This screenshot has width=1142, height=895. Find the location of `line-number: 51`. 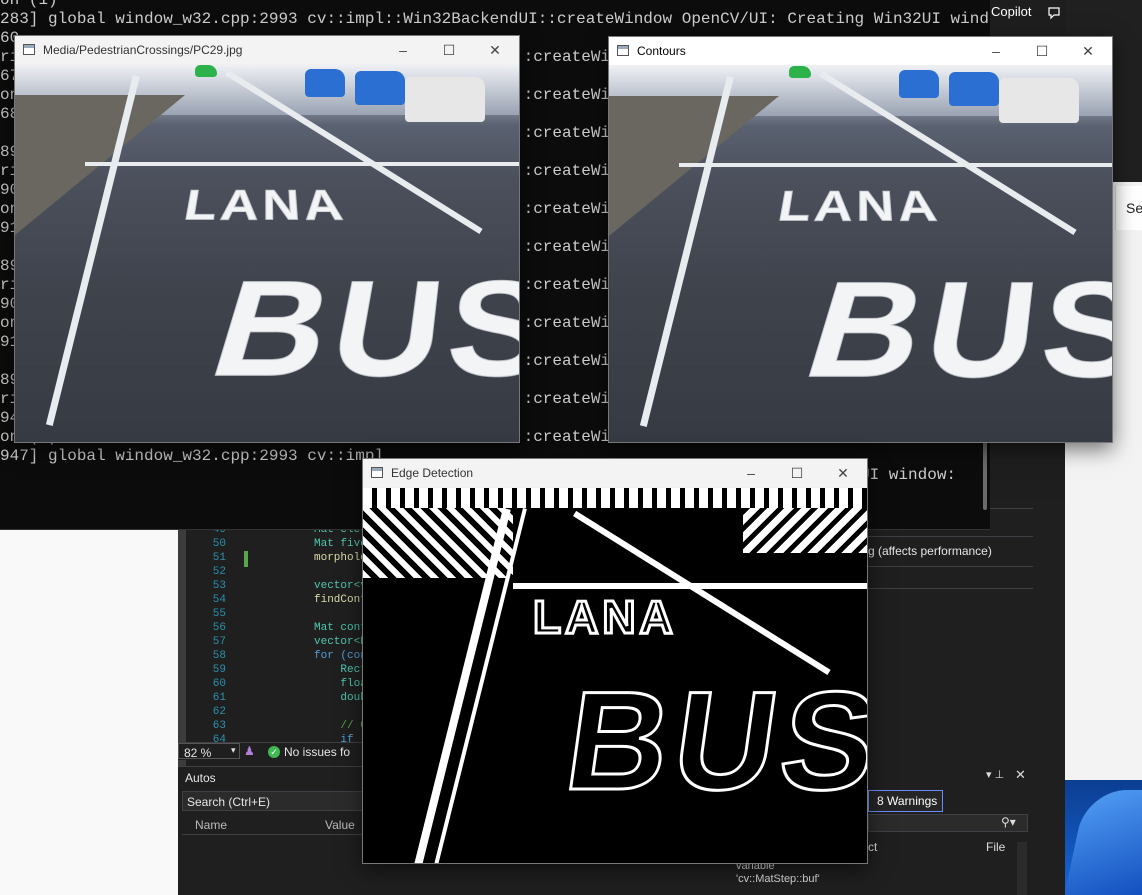

line-number: 51 is located at coordinates (219, 558).